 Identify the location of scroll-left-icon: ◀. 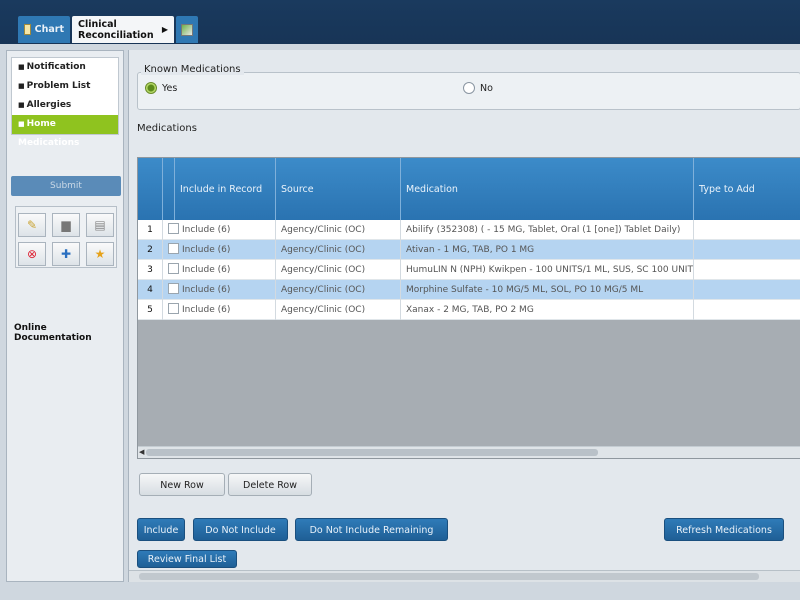
(141, 452).